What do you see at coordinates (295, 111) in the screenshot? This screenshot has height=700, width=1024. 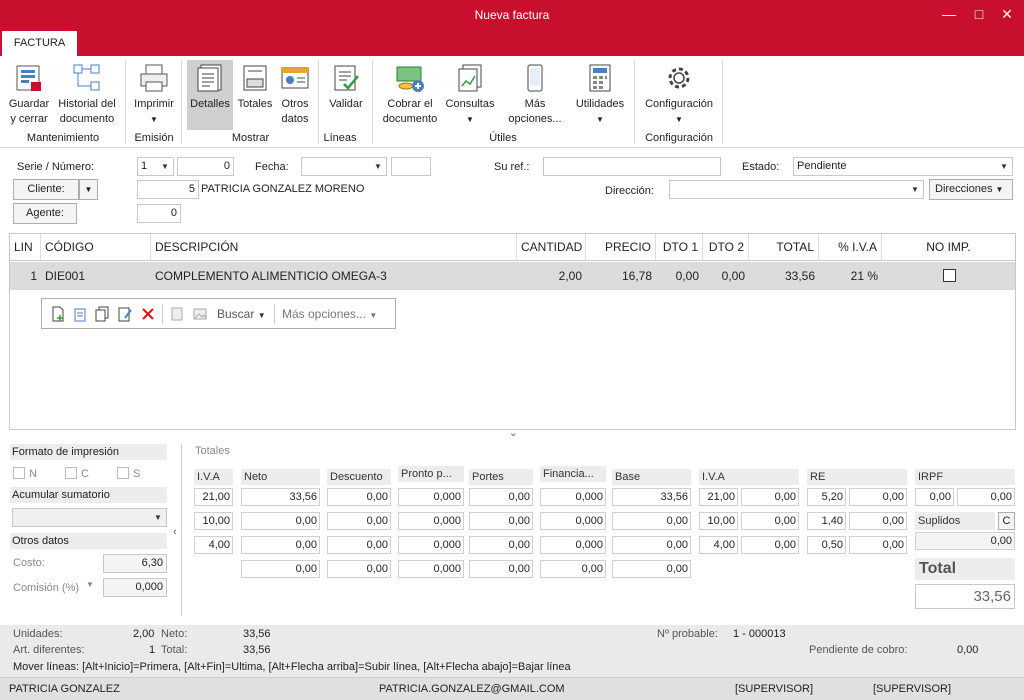 I see `otros-label: Otros datos` at bounding box center [295, 111].